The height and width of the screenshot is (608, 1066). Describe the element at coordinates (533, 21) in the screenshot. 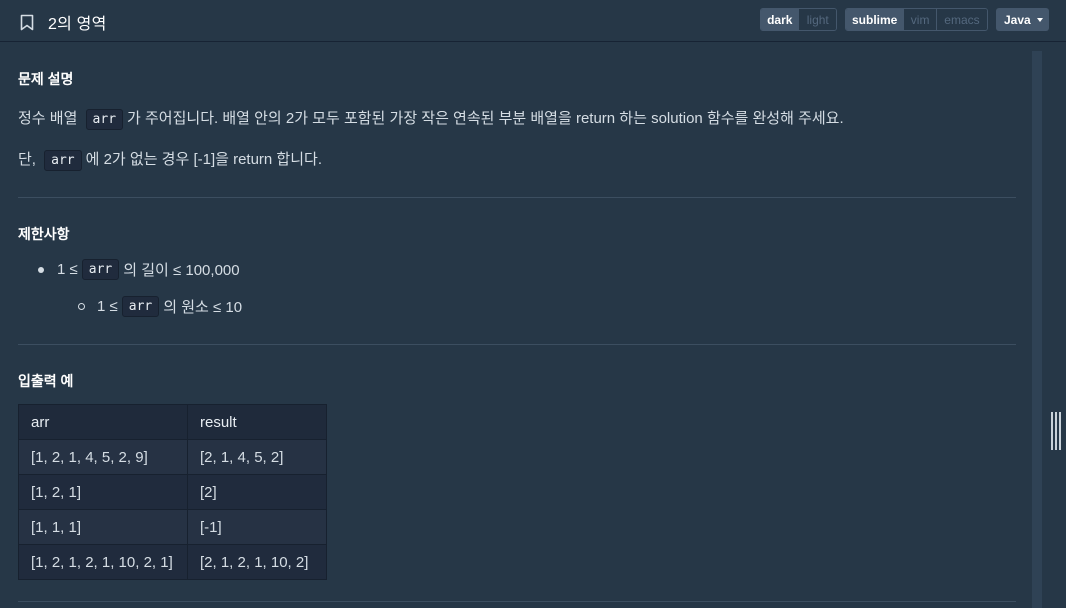

I see `top-bar: 2의 영역 dark light sublime vim emacs Java` at that location.